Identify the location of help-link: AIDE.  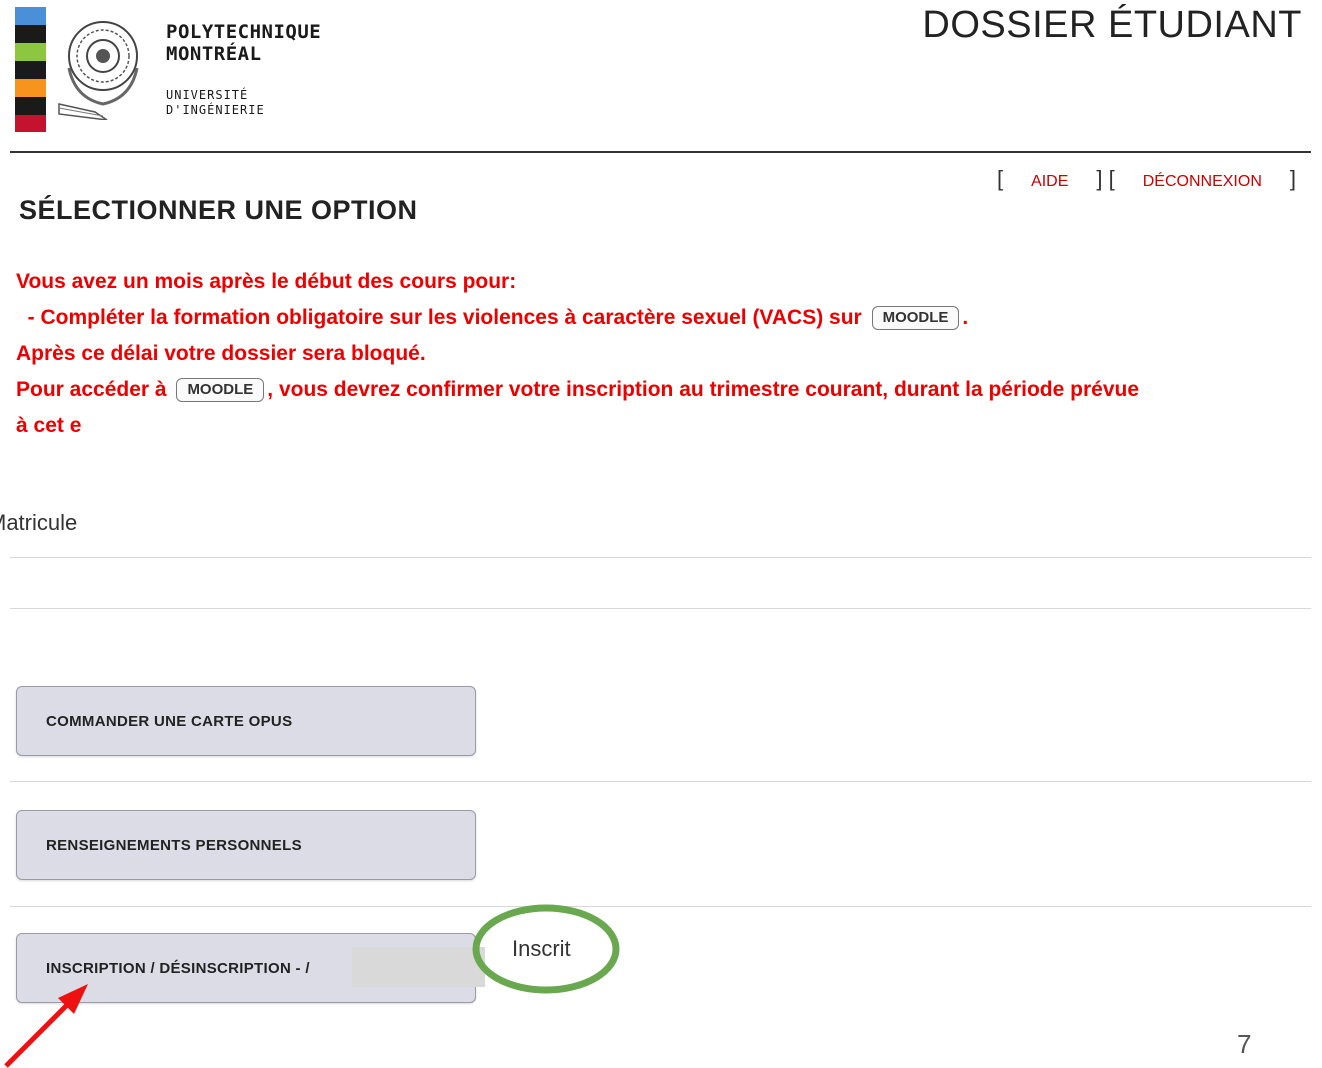
(1049, 181).